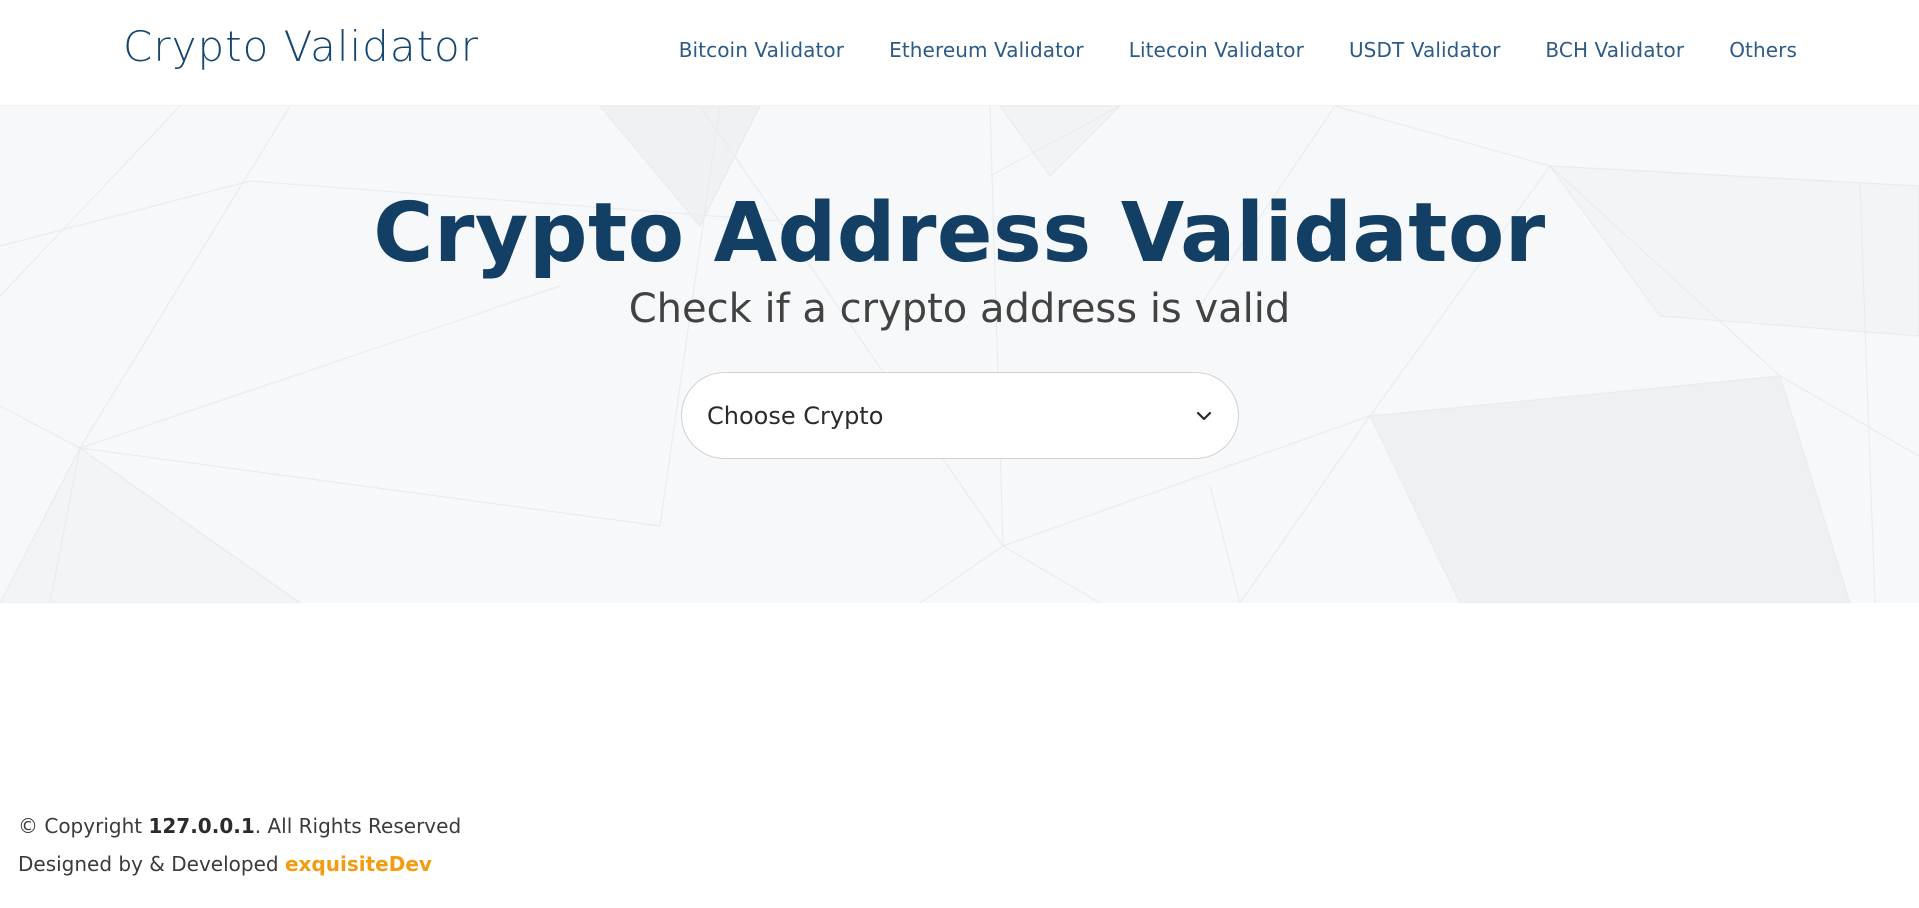 The width and height of the screenshot is (1919, 908). Describe the element at coordinates (986, 50) in the screenshot. I see `nav-ethereum-validator: Ethereum Validator` at that location.